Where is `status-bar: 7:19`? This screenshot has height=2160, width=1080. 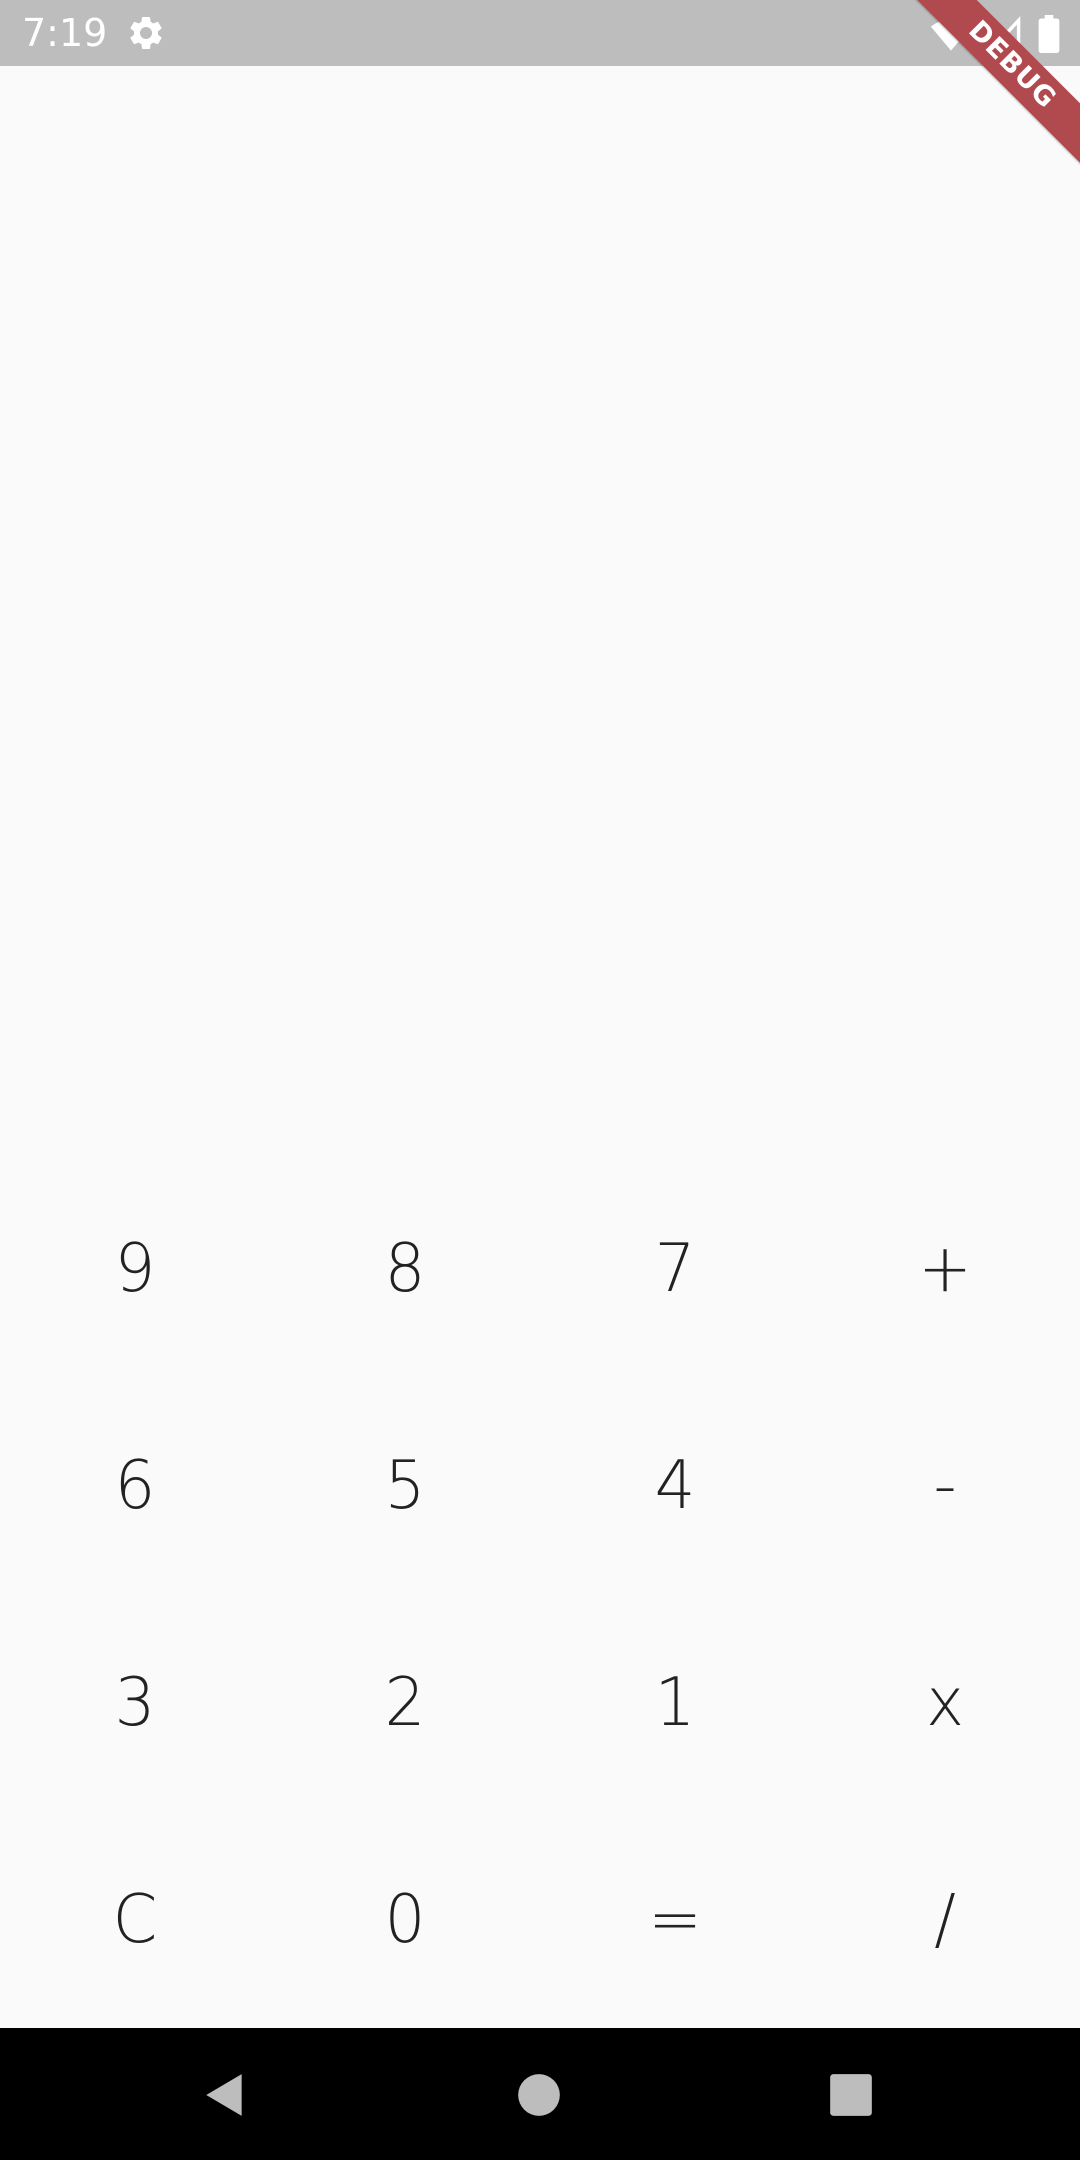
status-bar: 7:19 is located at coordinates (540, 33).